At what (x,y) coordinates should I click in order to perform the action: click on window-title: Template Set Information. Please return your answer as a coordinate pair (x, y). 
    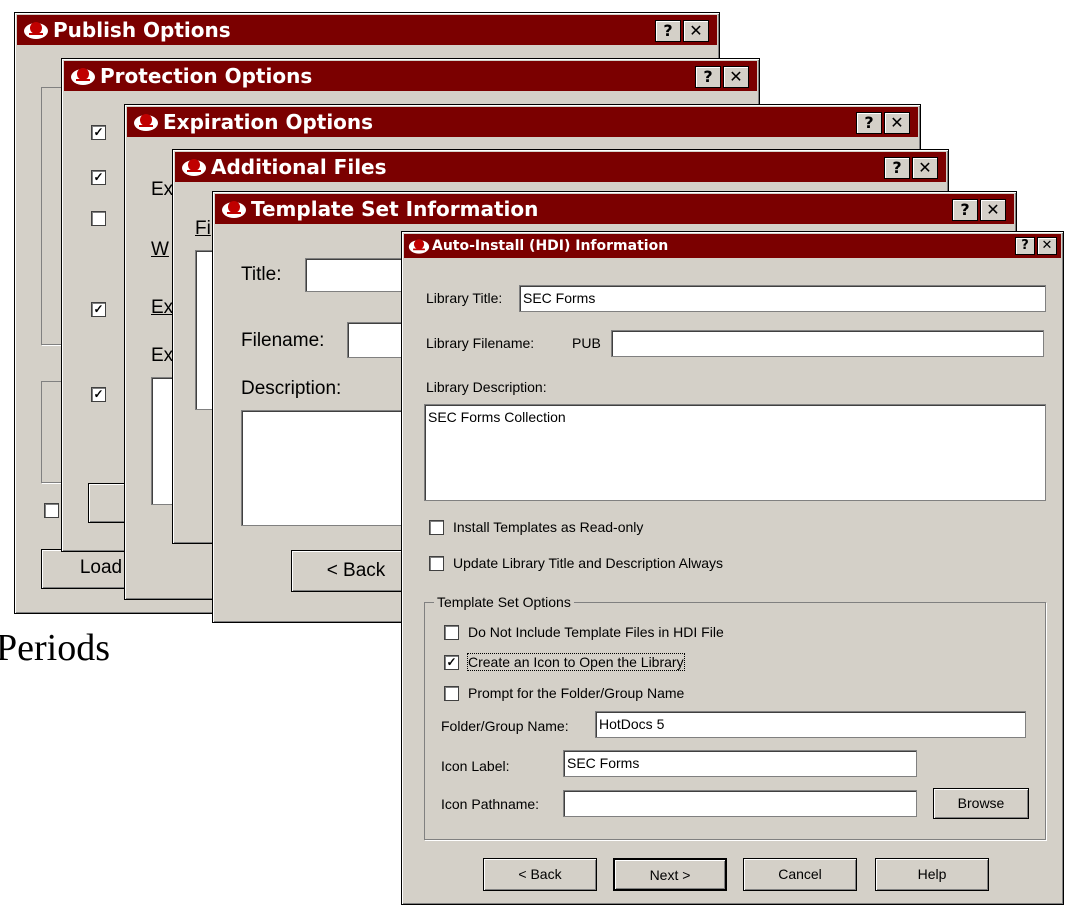
    Looking at the image, I should click on (395, 209).